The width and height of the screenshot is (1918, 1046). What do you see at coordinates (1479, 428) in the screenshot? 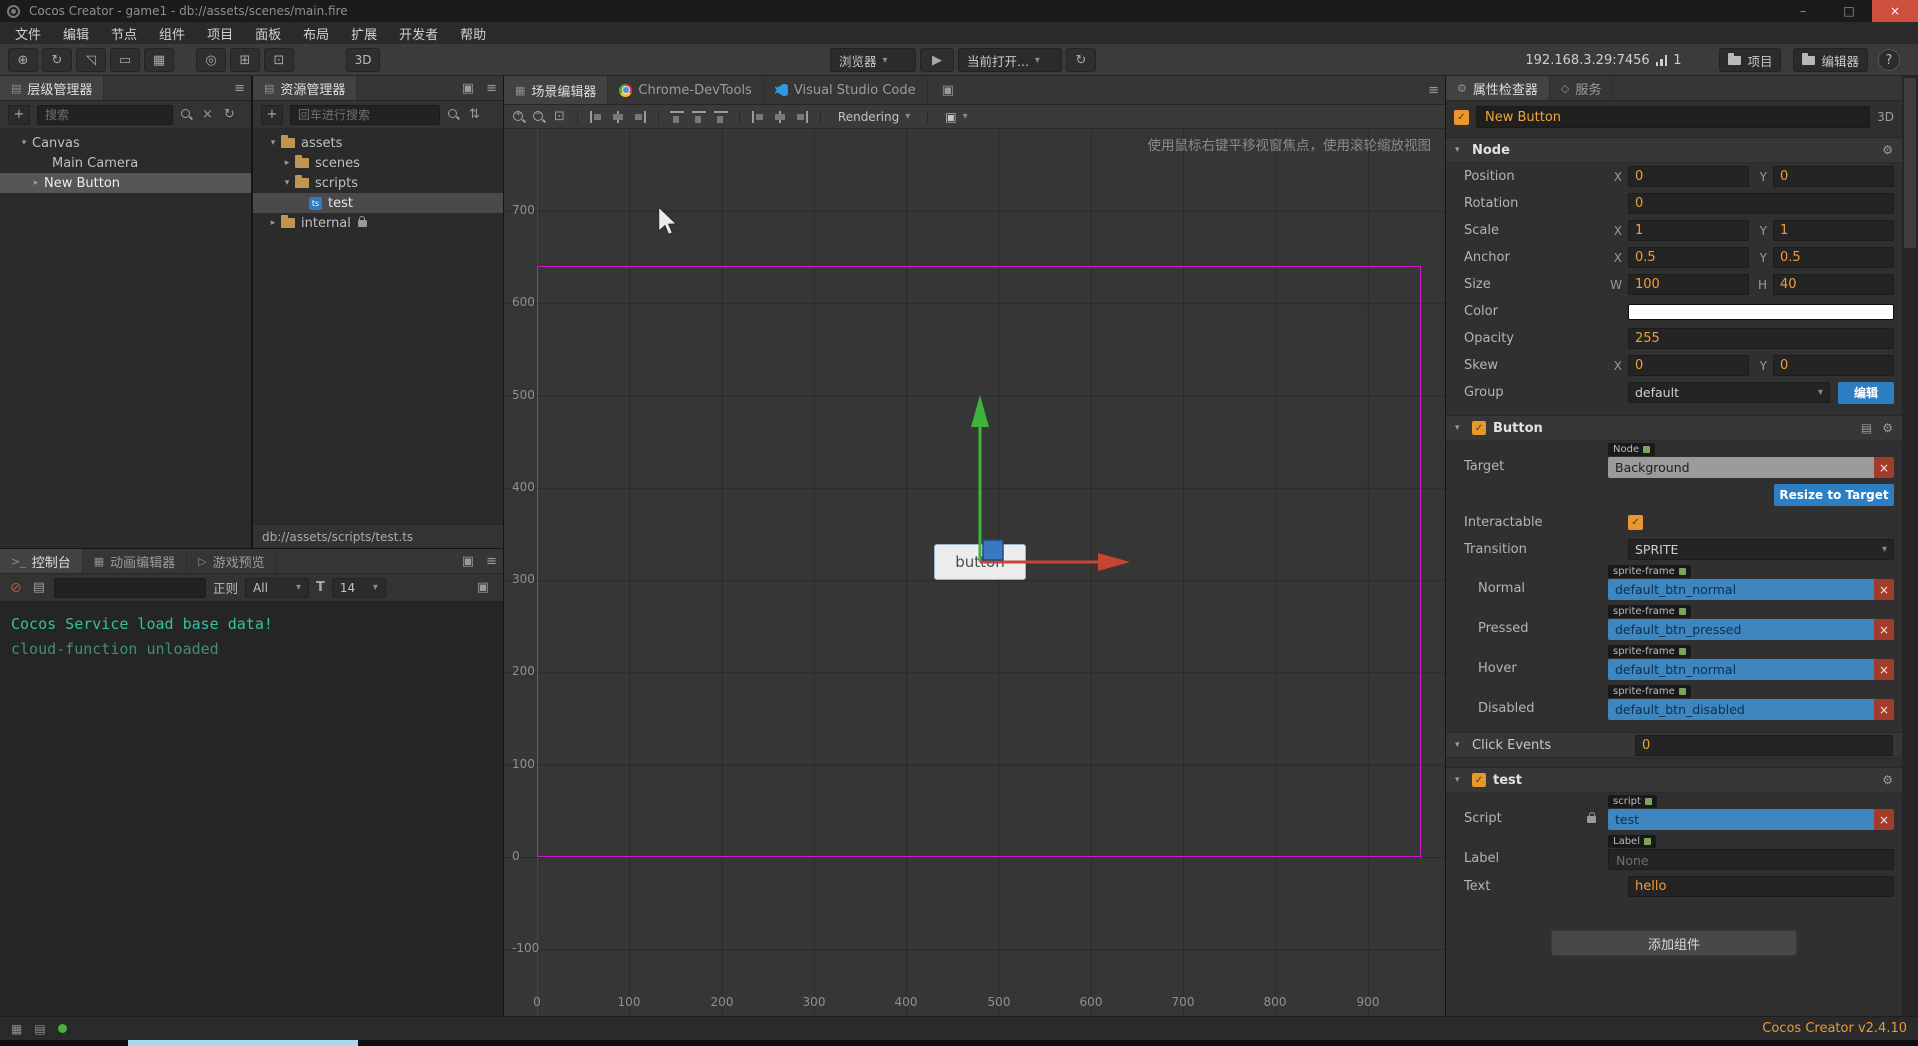
I see `button-enabled-checkbox: ✓` at bounding box center [1479, 428].